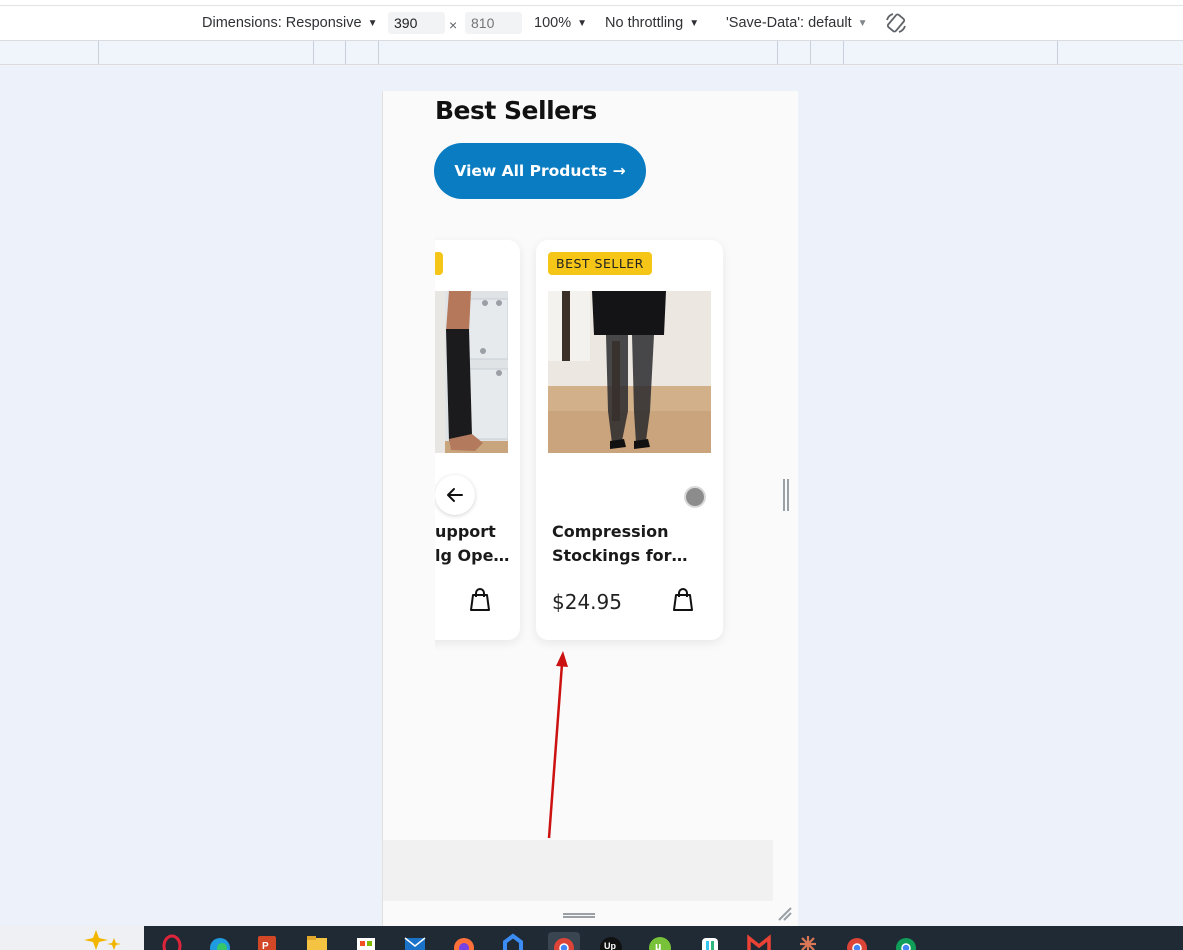  I want to click on file-explorer-icon, so click(317, 941).